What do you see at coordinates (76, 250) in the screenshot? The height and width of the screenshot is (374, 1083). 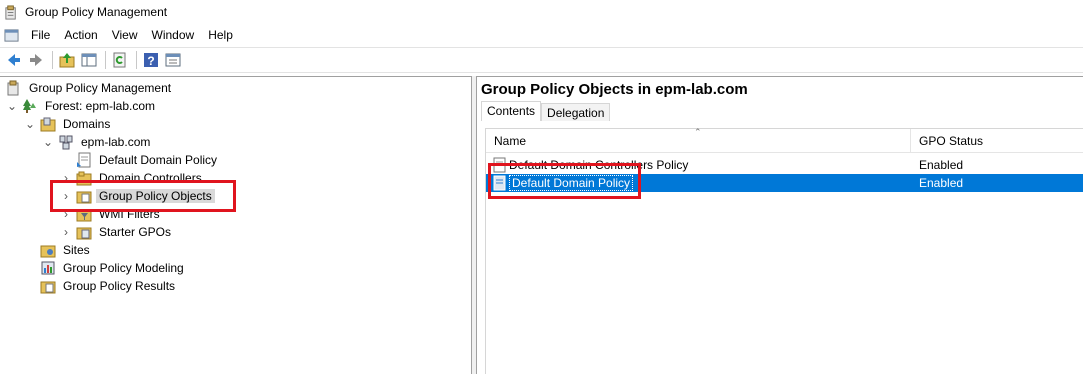 I see `tree-label: Sites` at bounding box center [76, 250].